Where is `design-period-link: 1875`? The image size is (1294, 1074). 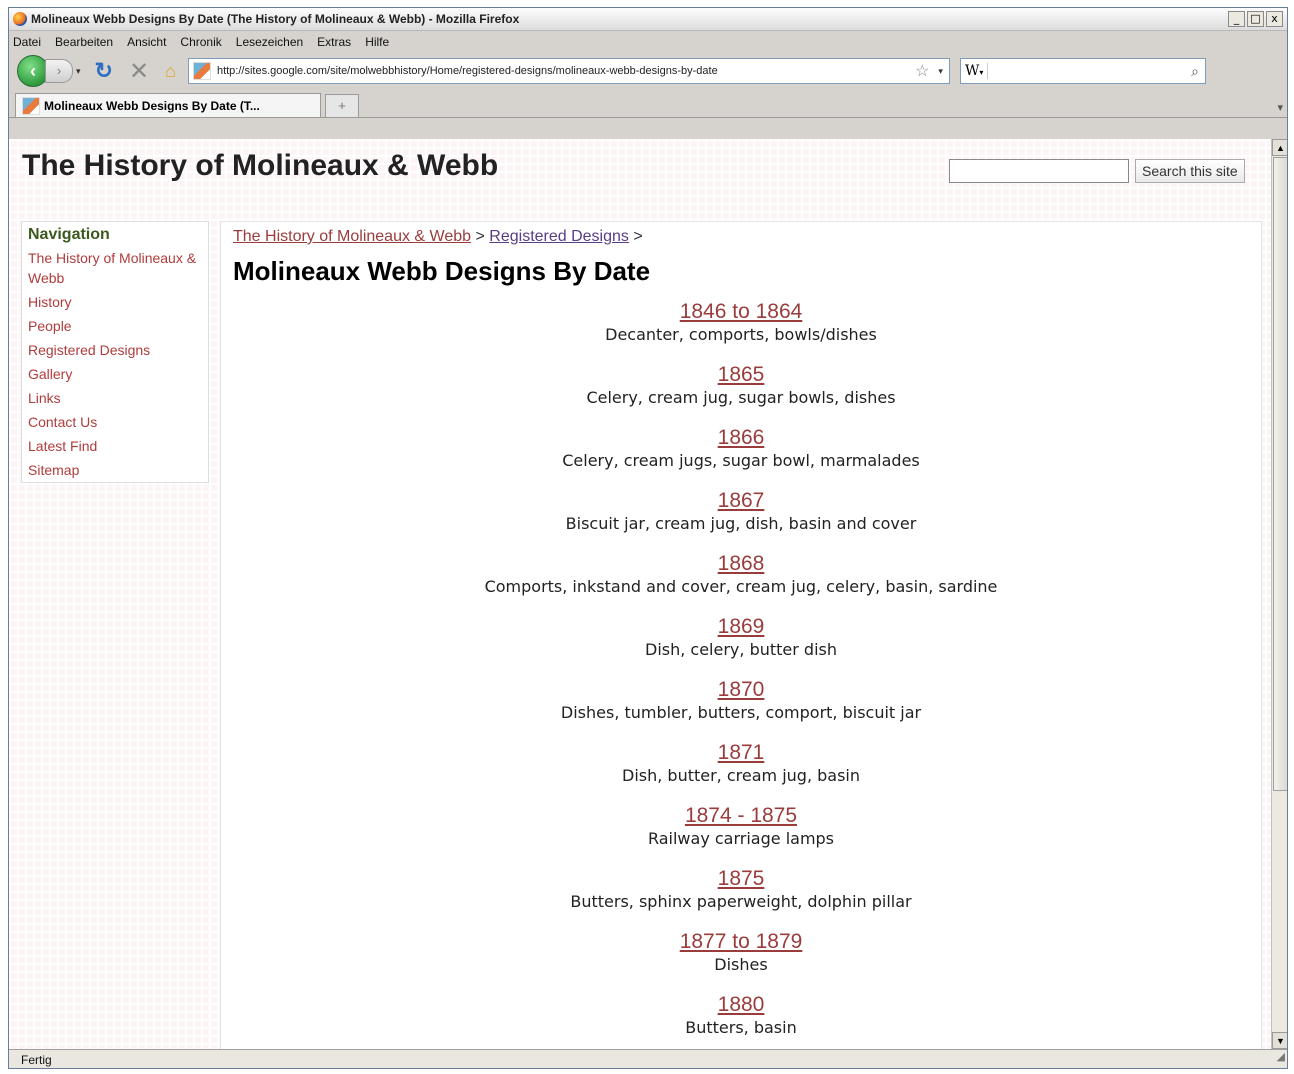
design-period-link: 1875 is located at coordinates (741, 879).